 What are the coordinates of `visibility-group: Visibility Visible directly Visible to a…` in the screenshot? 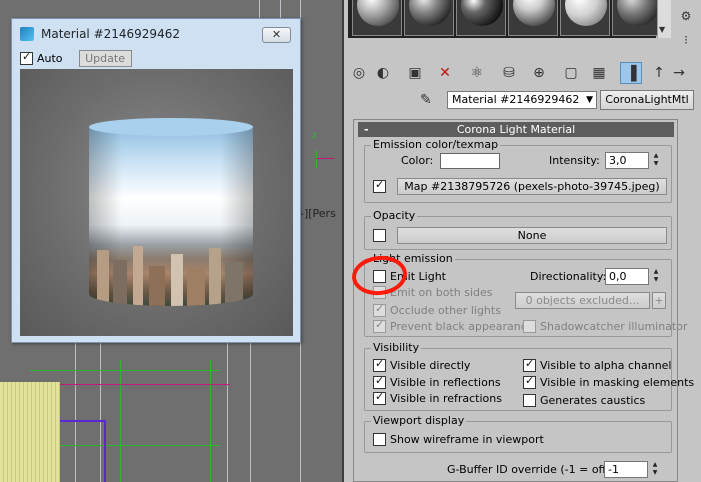 It's located at (529, 376).